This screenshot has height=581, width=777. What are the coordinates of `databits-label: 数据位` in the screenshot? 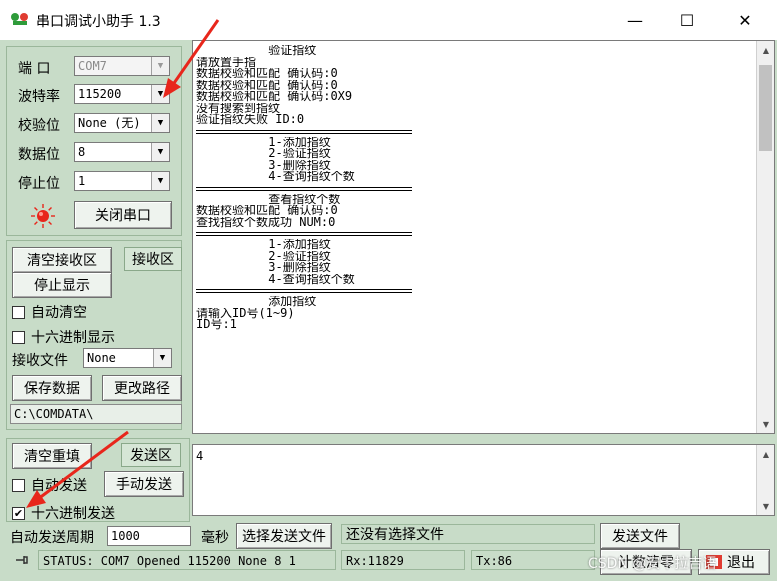 It's located at (39, 155).